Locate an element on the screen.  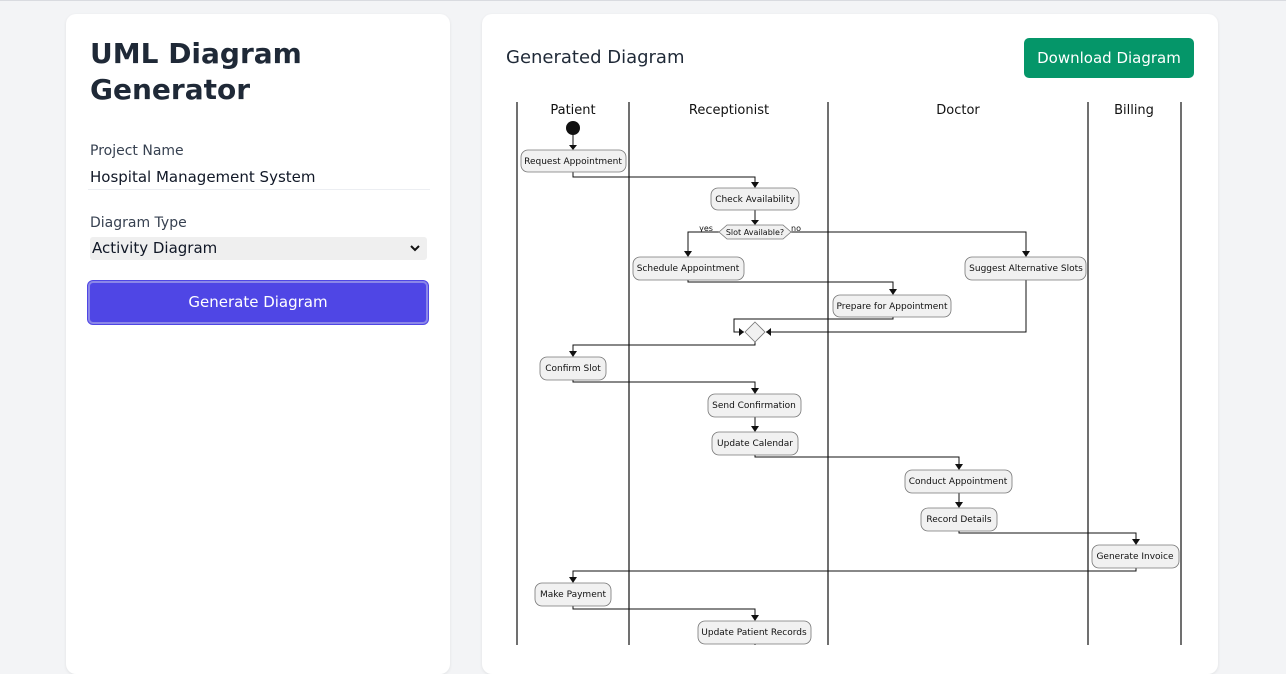
activity-label: Record Details is located at coordinates (958, 520).